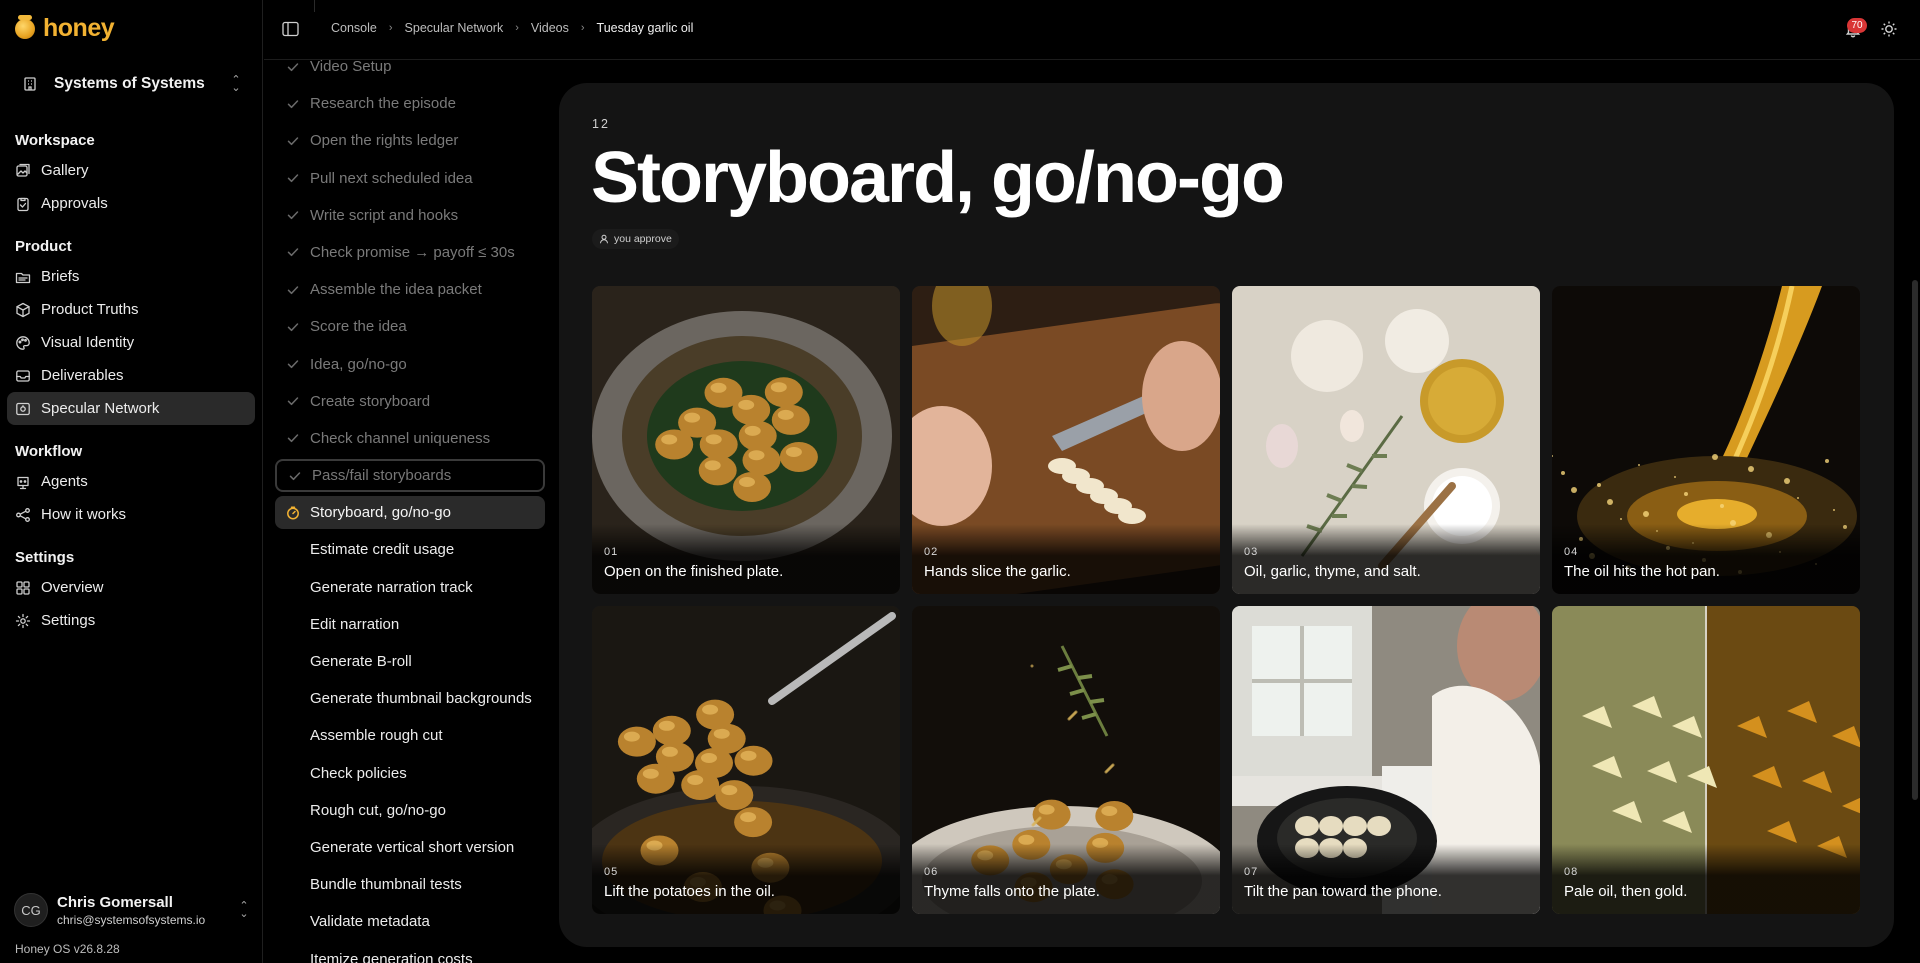  I want to click on storyboard-frame: 06 Thyme falls onto the plate., so click(1066, 760).